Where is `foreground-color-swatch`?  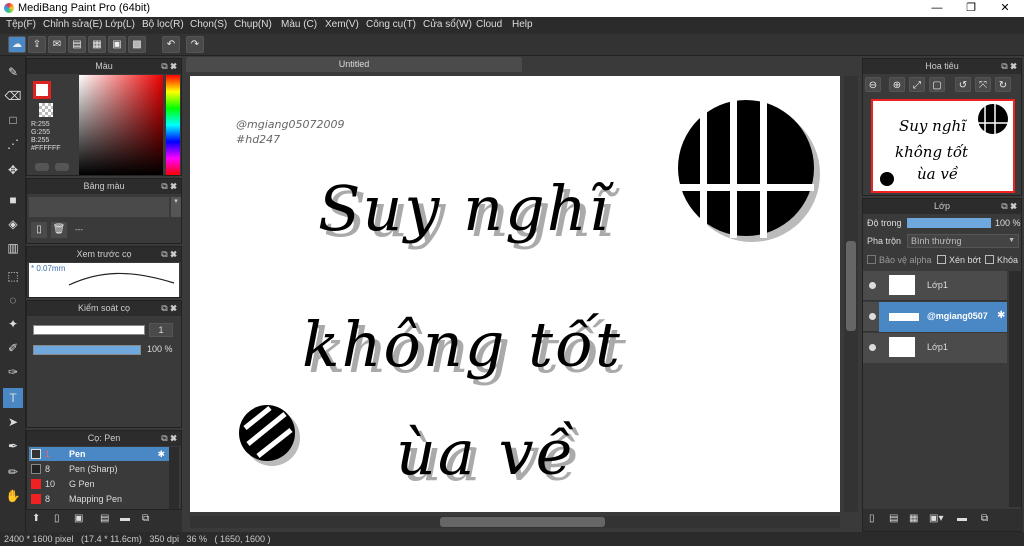
foreground-color-swatch is located at coordinates (42, 90).